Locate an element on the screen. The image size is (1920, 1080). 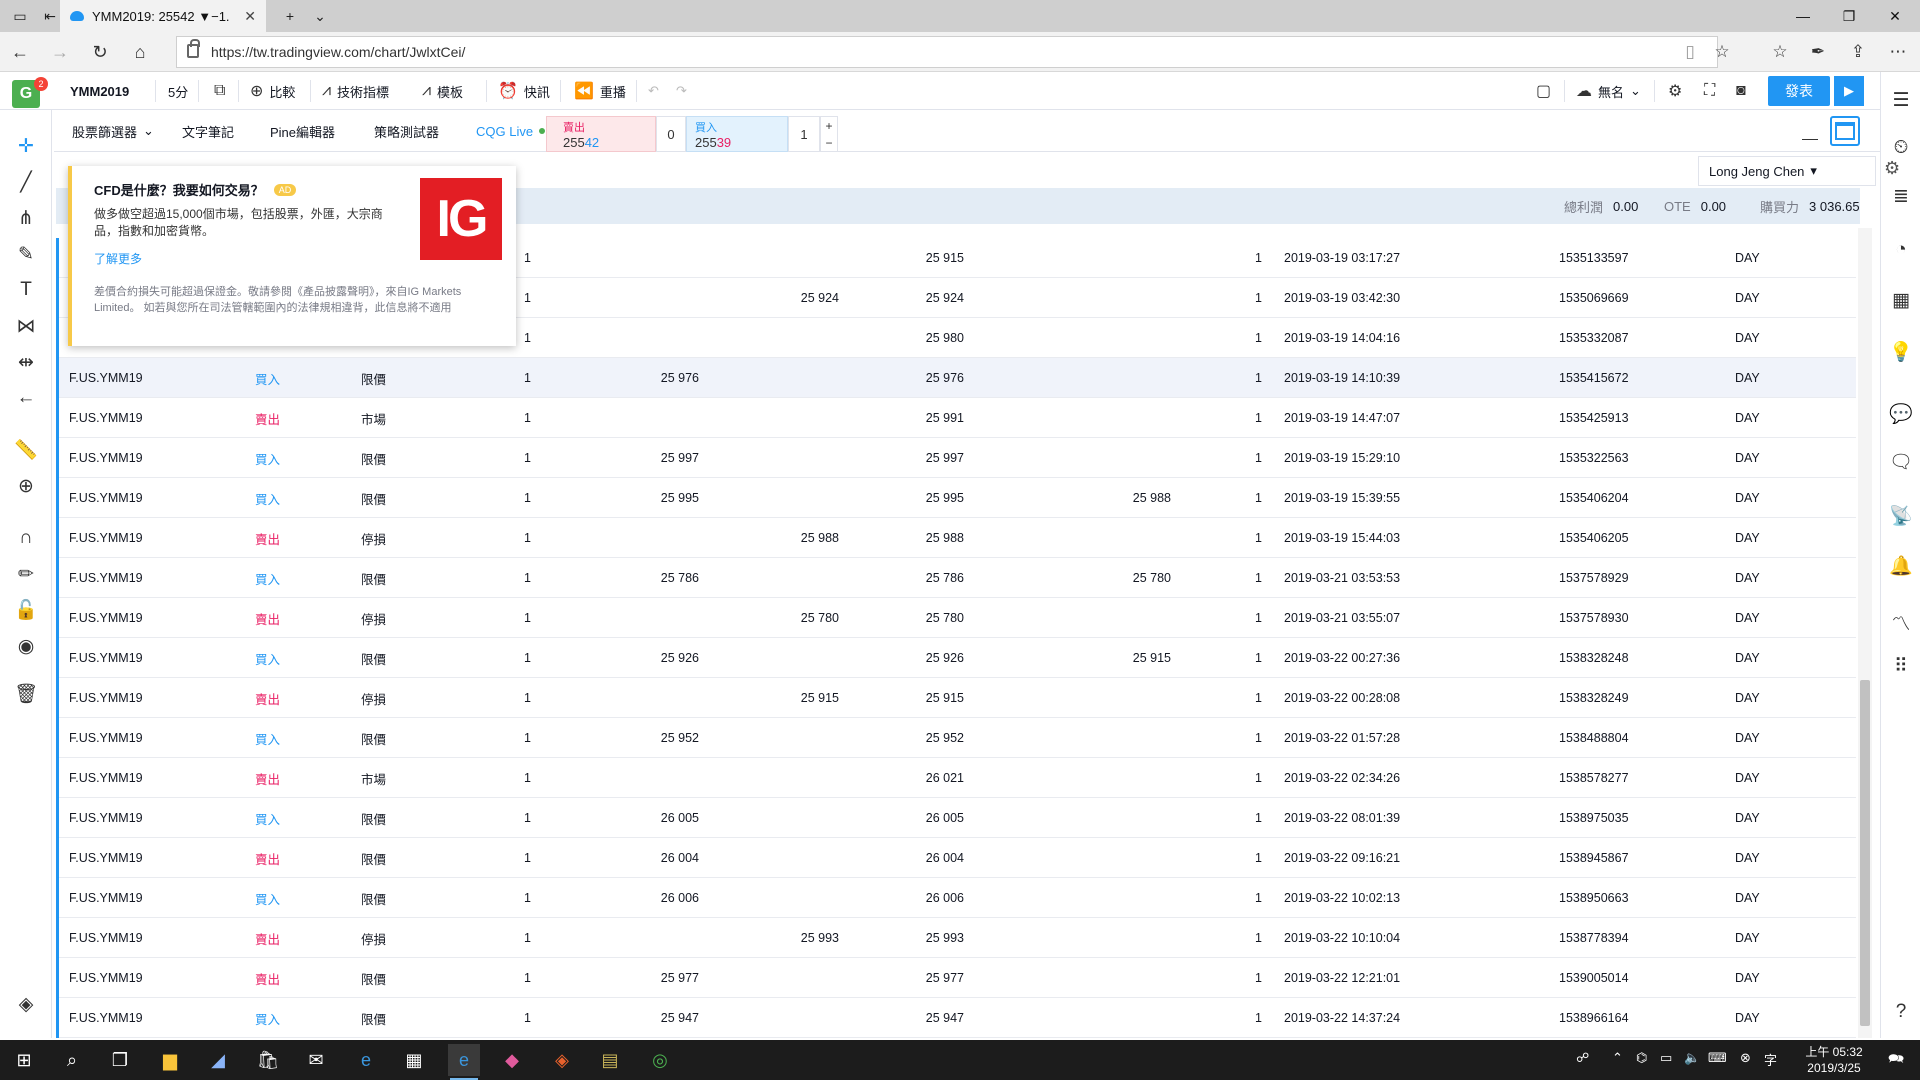
symbol-search-button: YMM2019 is located at coordinates (99, 91).